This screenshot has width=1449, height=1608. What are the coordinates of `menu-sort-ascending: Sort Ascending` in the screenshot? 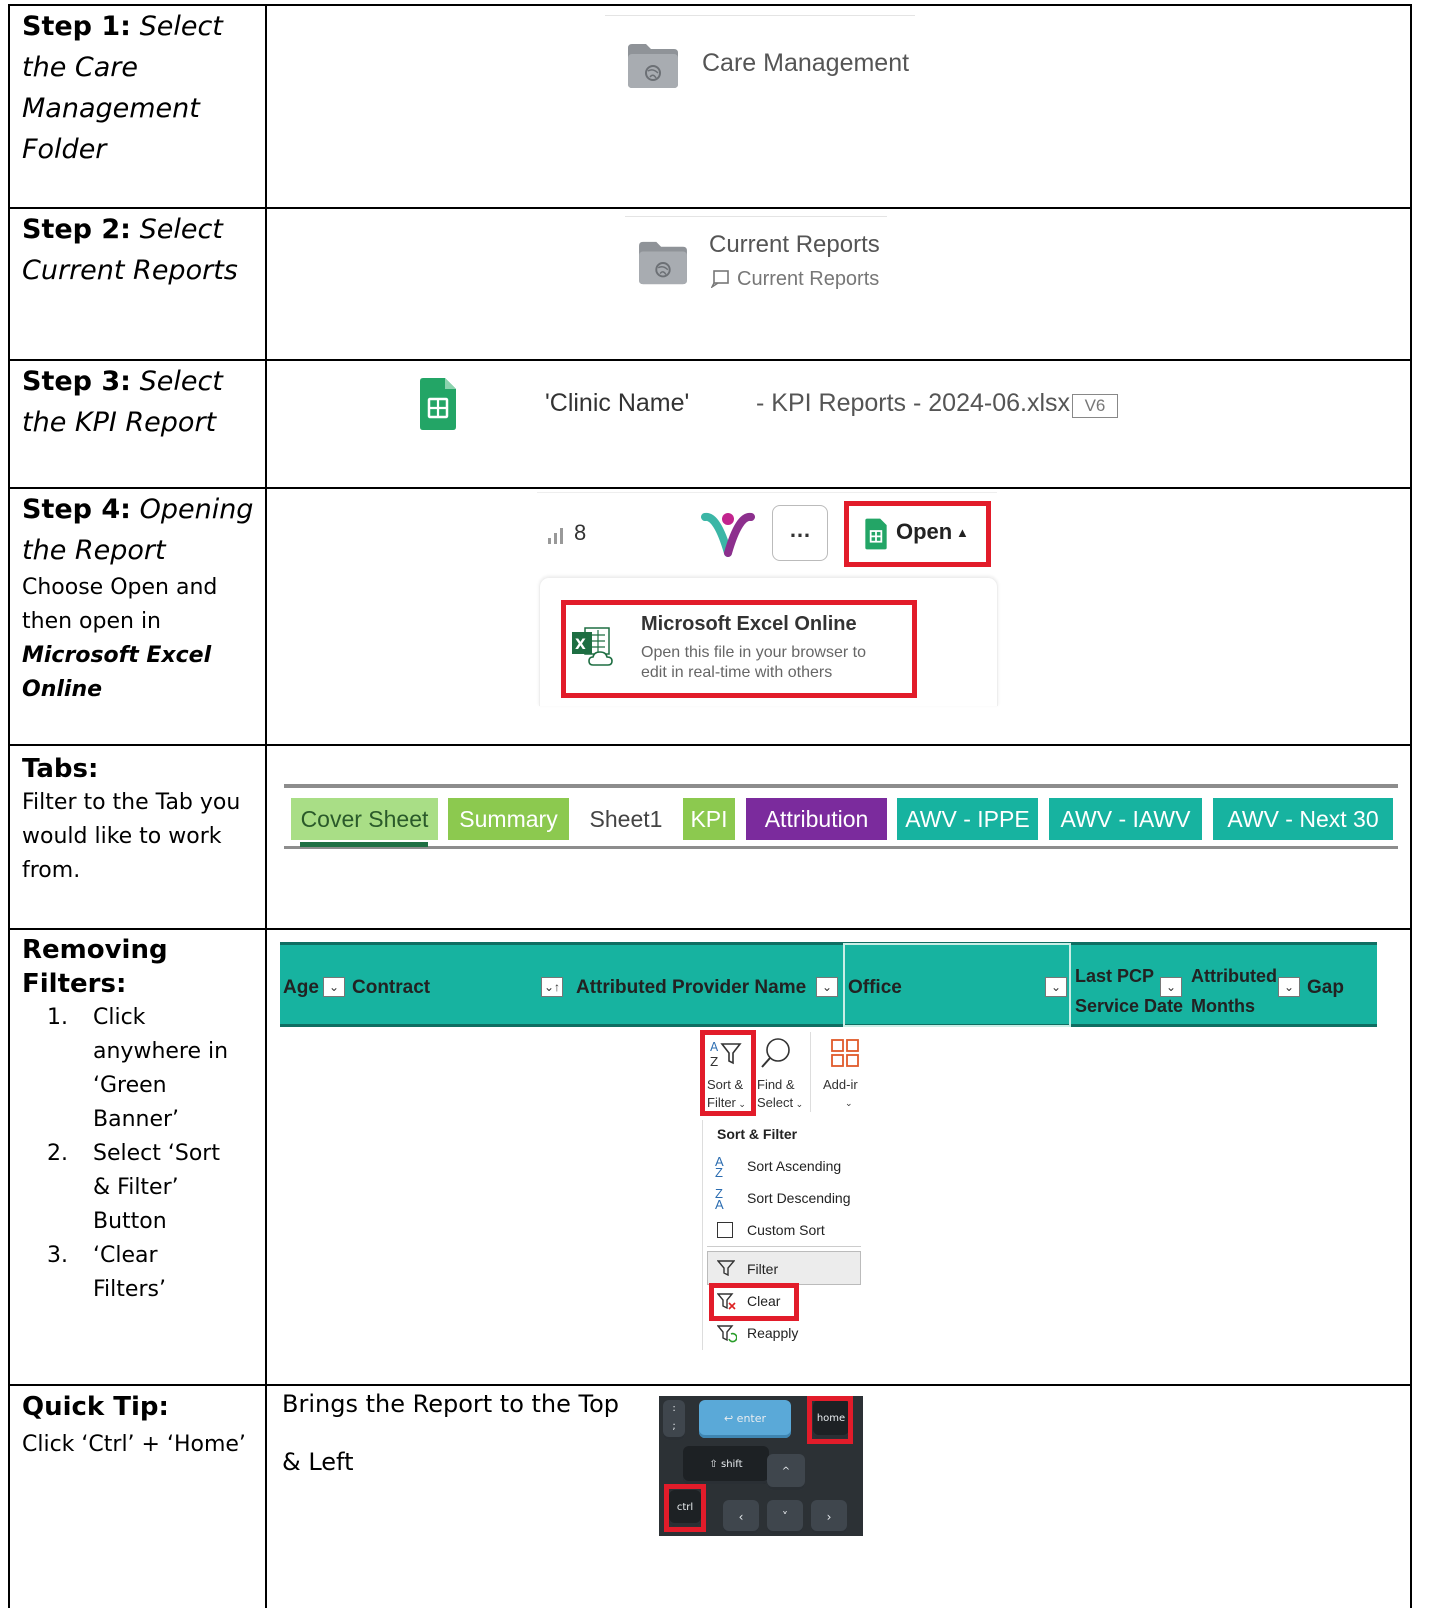 It's located at (794, 1166).